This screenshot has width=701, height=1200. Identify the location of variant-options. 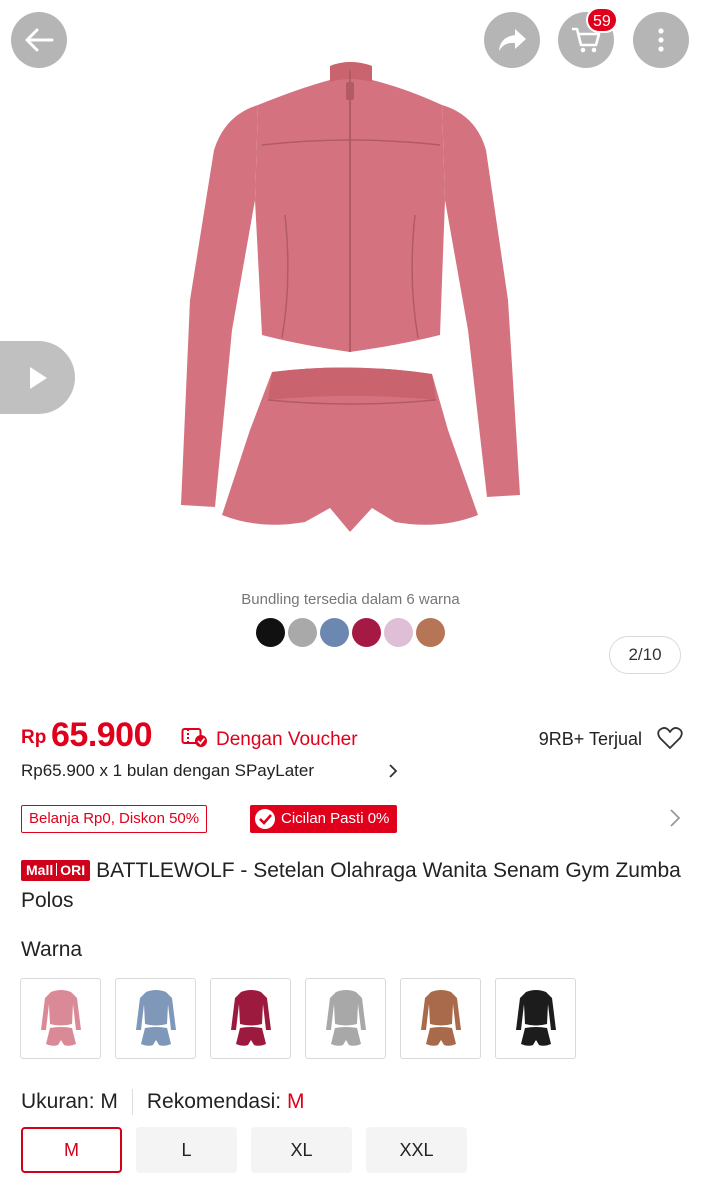
(298, 1018).